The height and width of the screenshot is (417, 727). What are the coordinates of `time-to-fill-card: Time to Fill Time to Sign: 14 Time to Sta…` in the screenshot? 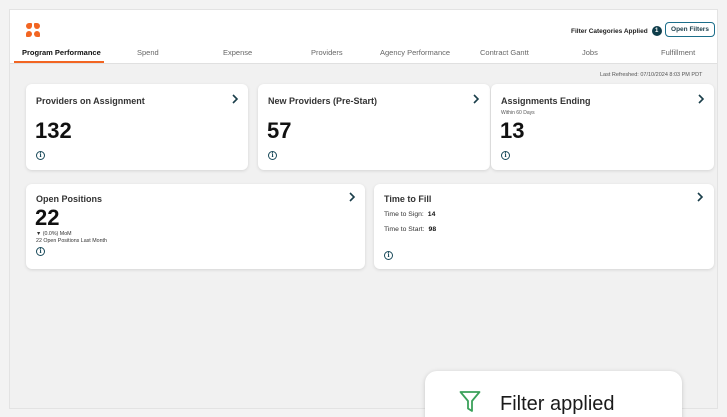 It's located at (544, 226).